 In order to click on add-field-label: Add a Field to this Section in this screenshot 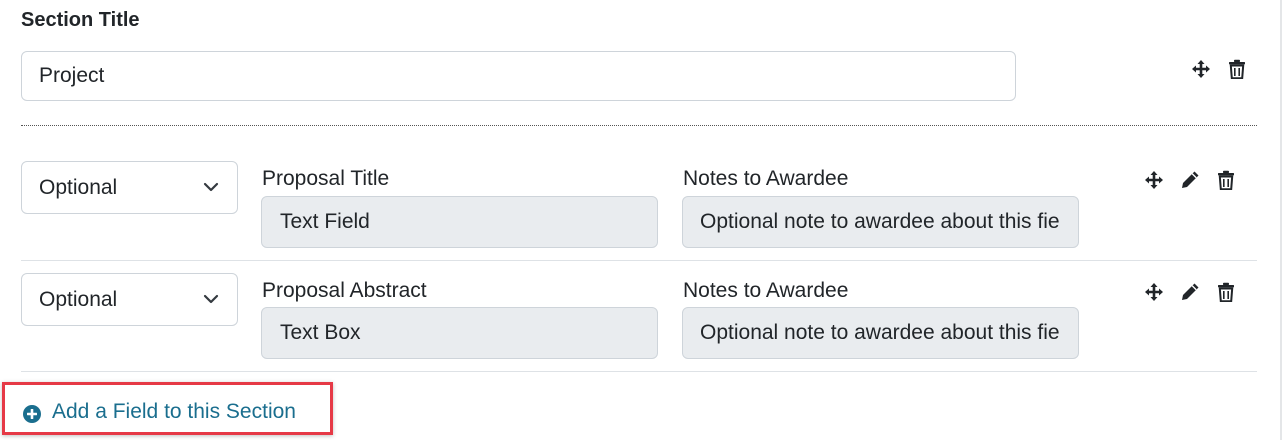, I will do `click(174, 411)`.